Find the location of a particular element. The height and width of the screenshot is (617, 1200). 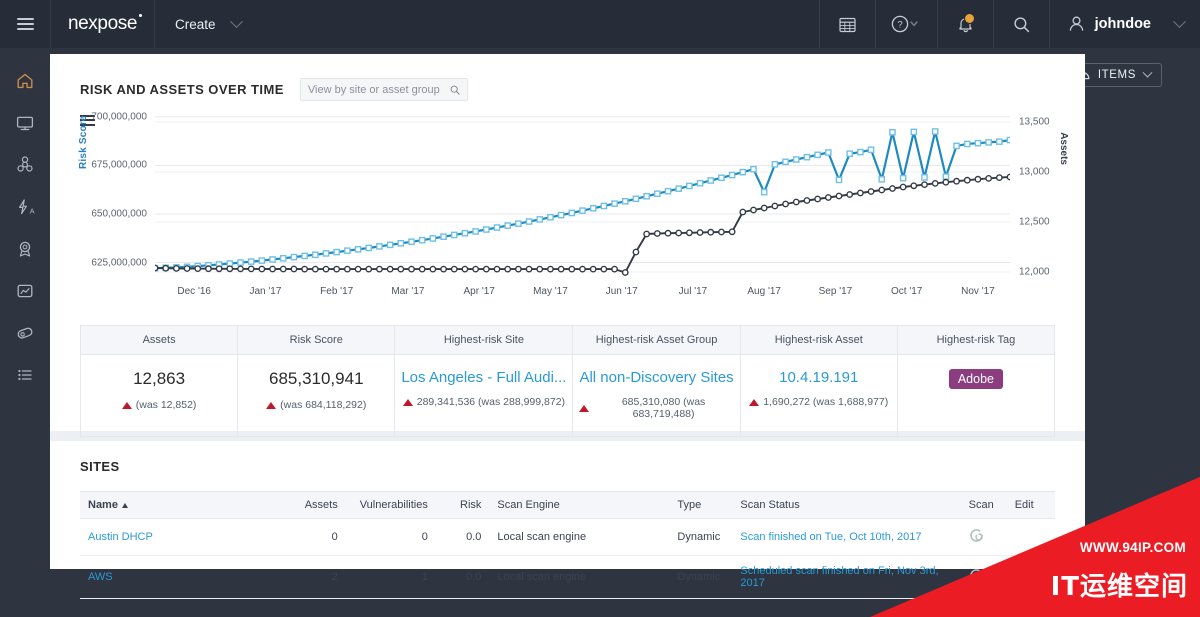

sidebar-item-tickets is located at coordinates (25, 333).